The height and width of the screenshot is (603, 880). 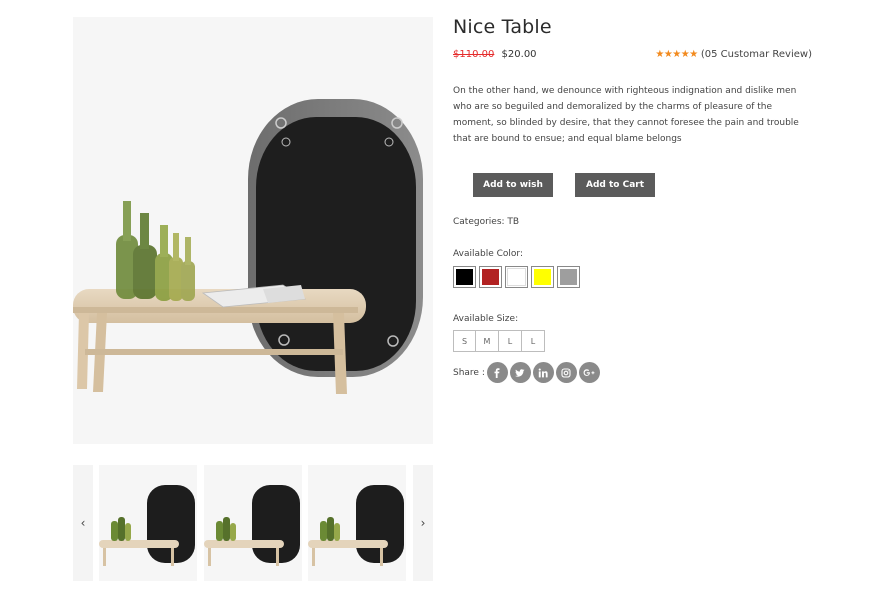 What do you see at coordinates (469, 372) in the screenshot?
I see `share-label: Share :` at bounding box center [469, 372].